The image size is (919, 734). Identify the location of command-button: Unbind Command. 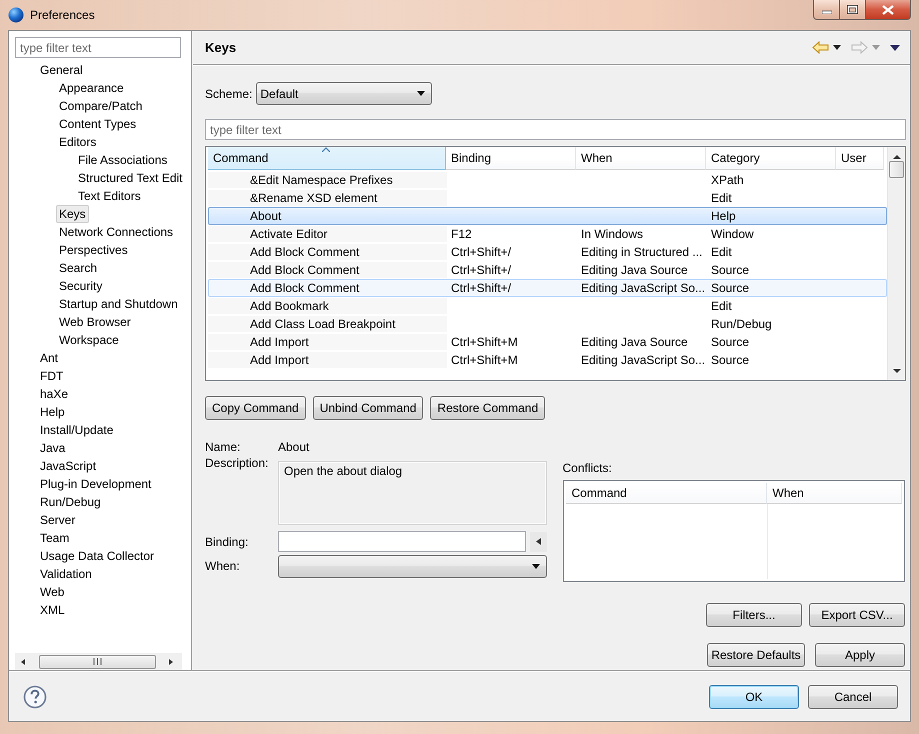
(368, 408).